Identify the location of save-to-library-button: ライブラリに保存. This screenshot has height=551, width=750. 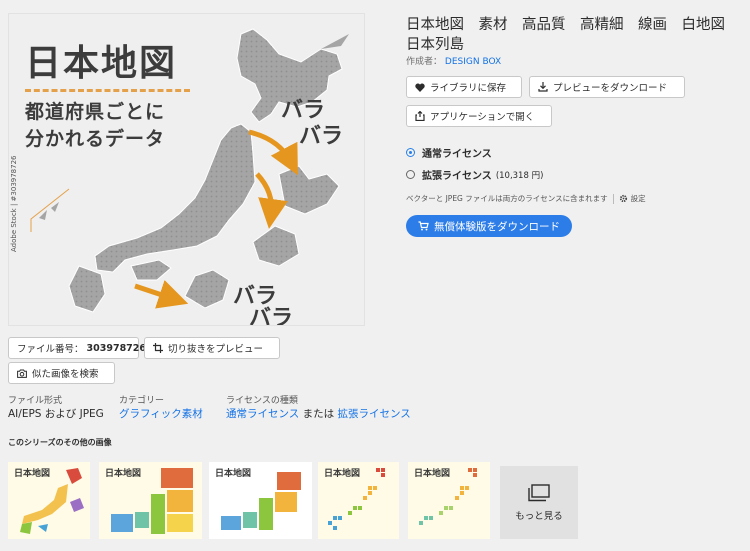
(464, 87).